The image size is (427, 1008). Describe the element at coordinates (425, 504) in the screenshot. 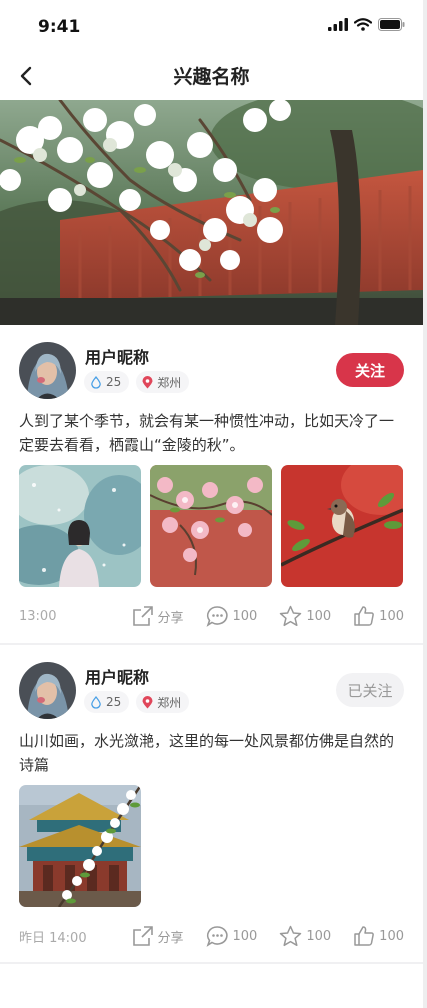

I see `screen-edge` at that location.